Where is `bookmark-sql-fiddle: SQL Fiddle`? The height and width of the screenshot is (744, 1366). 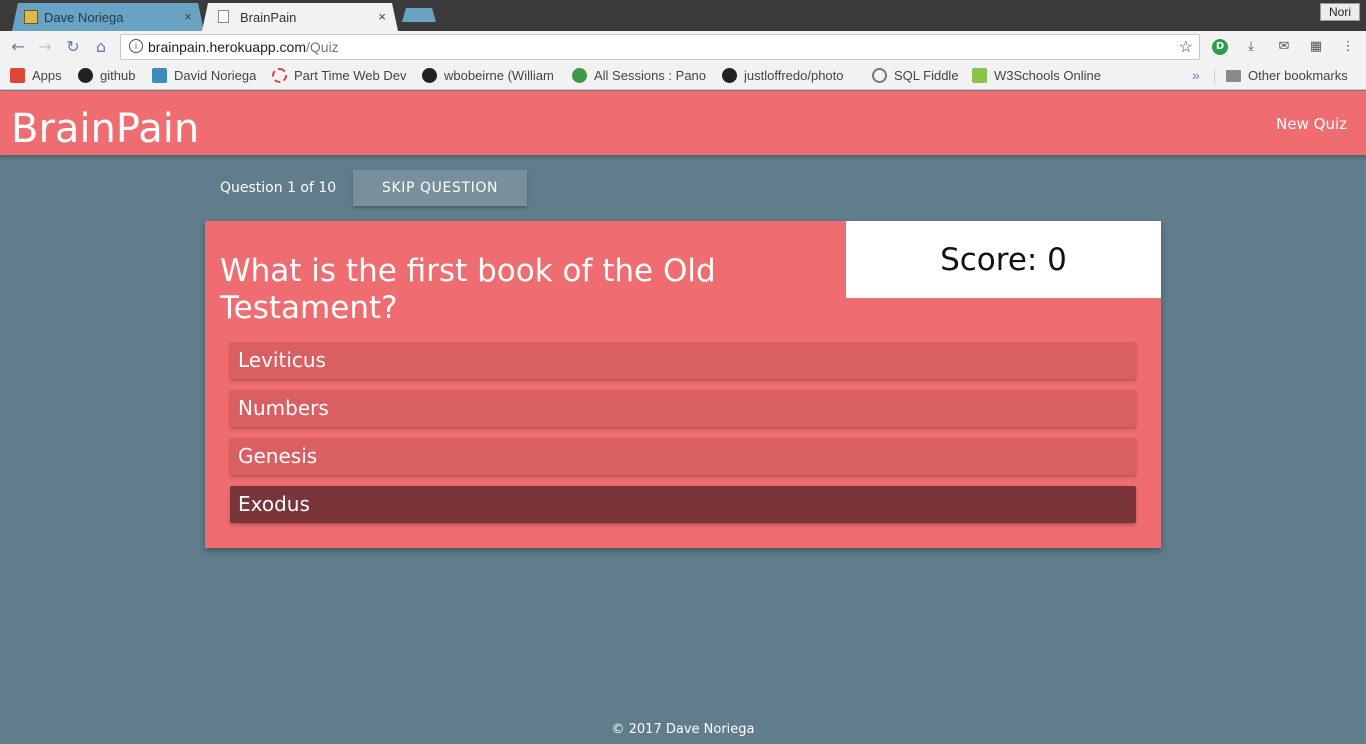 bookmark-sql-fiddle: SQL Fiddle is located at coordinates (917, 75).